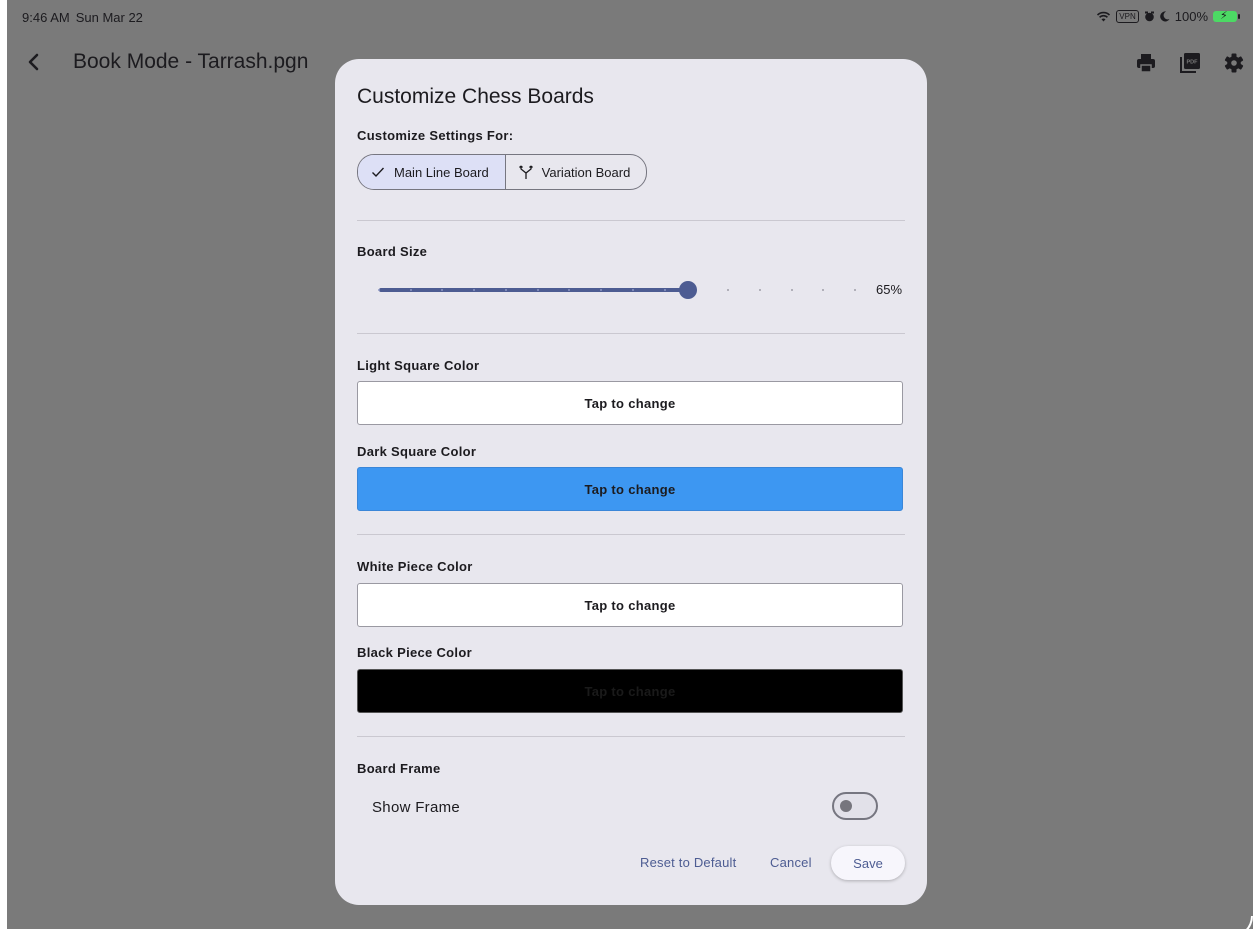 The width and height of the screenshot is (1253, 938). I want to click on print-icon, so click(1146, 63).